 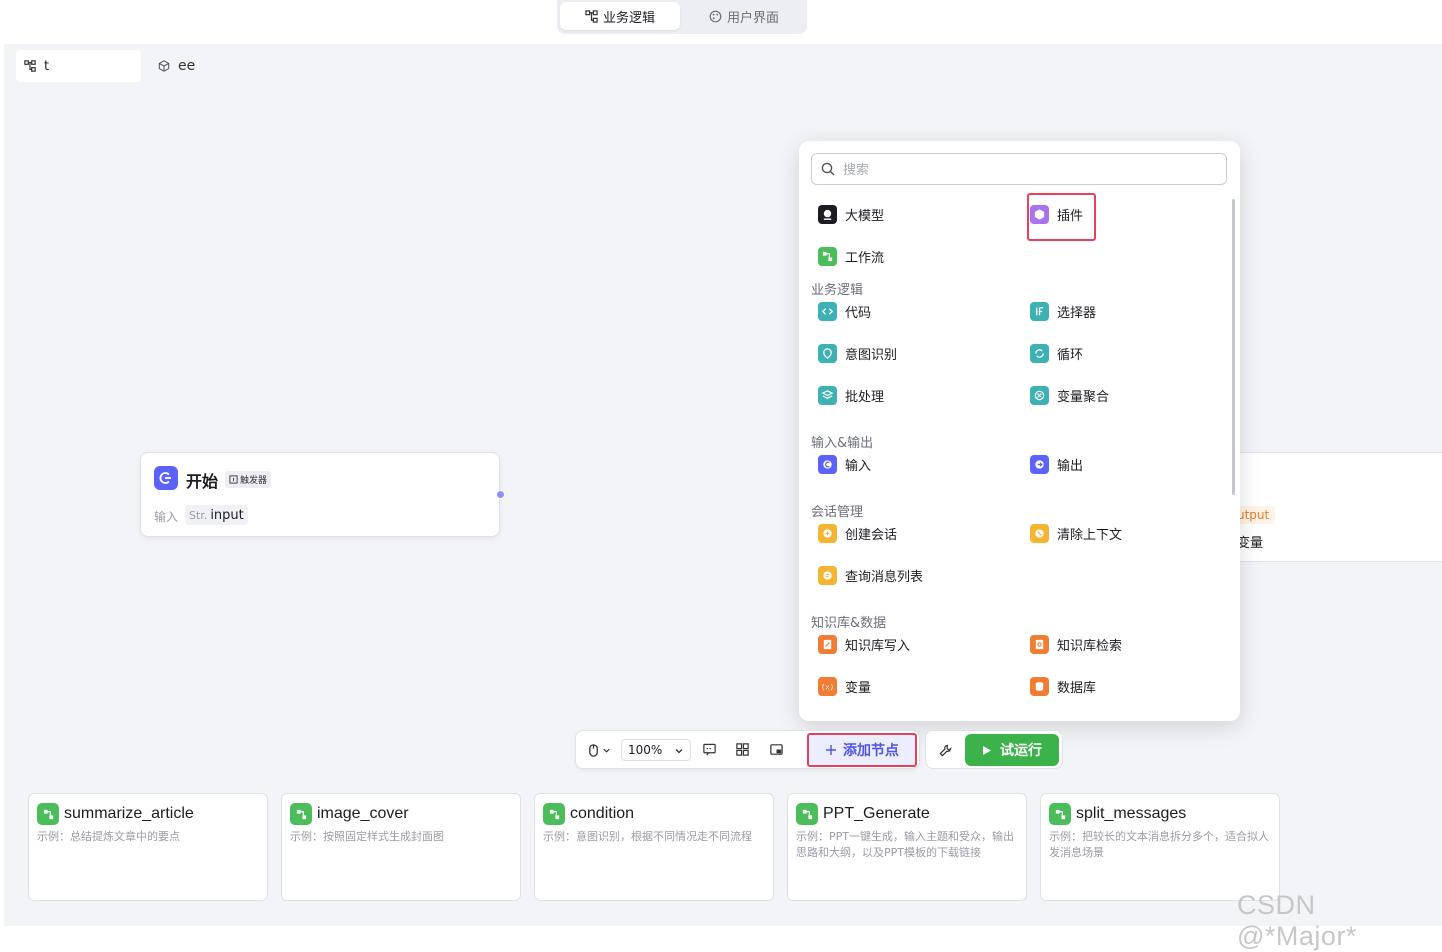 What do you see at coordinates (876, 813) in the screenshot?
I see `template-card-title: PPT_Generate` at bounding box center [876, 813].